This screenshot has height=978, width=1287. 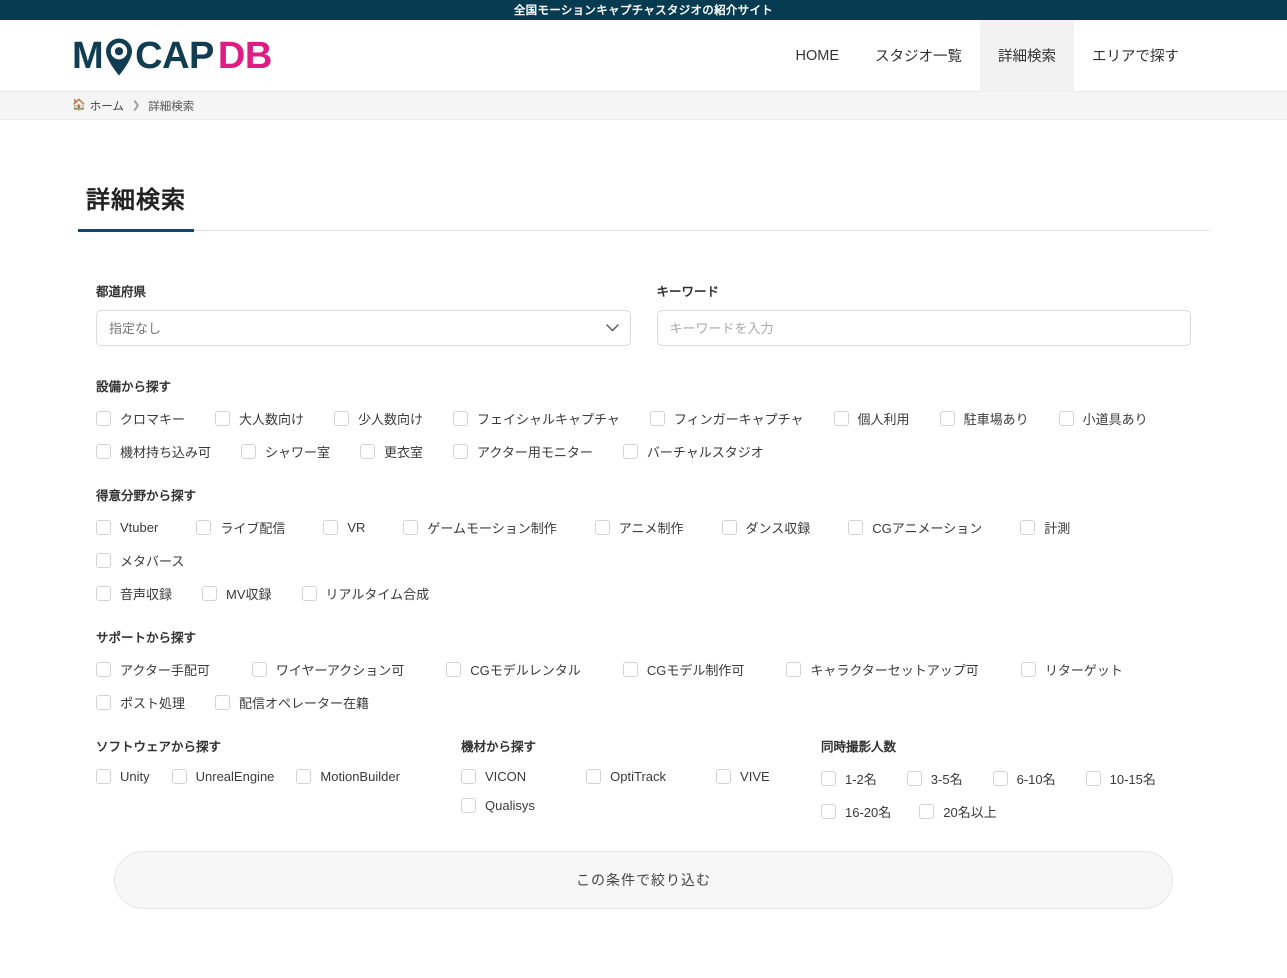 What do you see at coordinates (626, 776) in the screenshot?
I see `checkbox-optitrack: OptiTrack` at bounding box center [626, 776].